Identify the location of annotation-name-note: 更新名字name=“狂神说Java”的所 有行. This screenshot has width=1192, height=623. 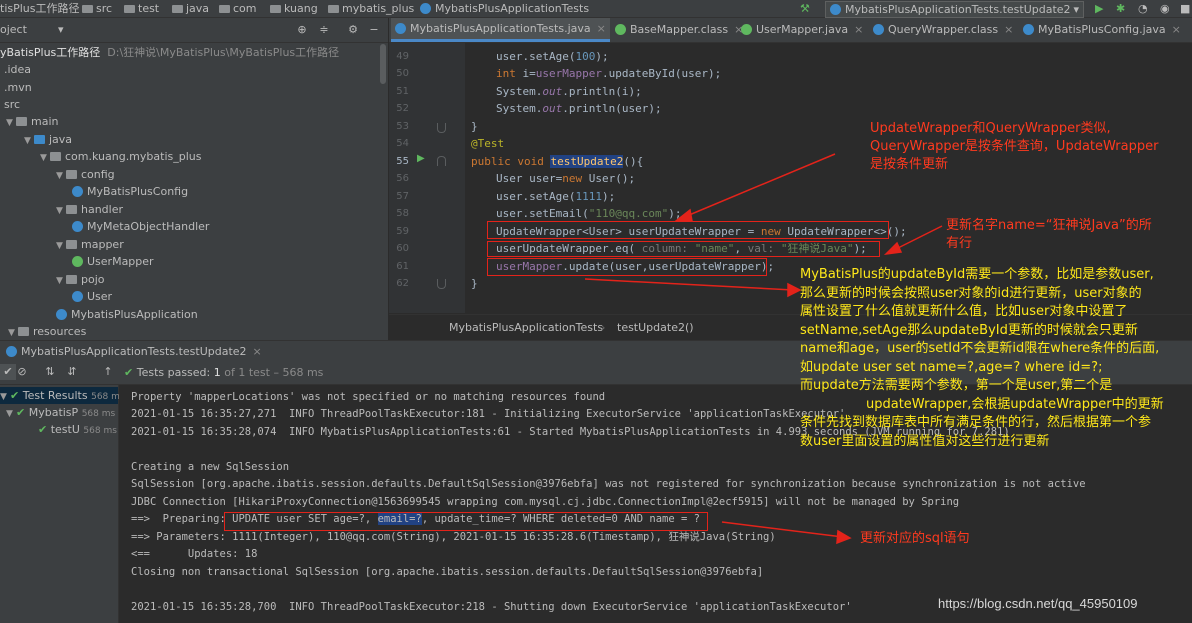
(1049, 234).